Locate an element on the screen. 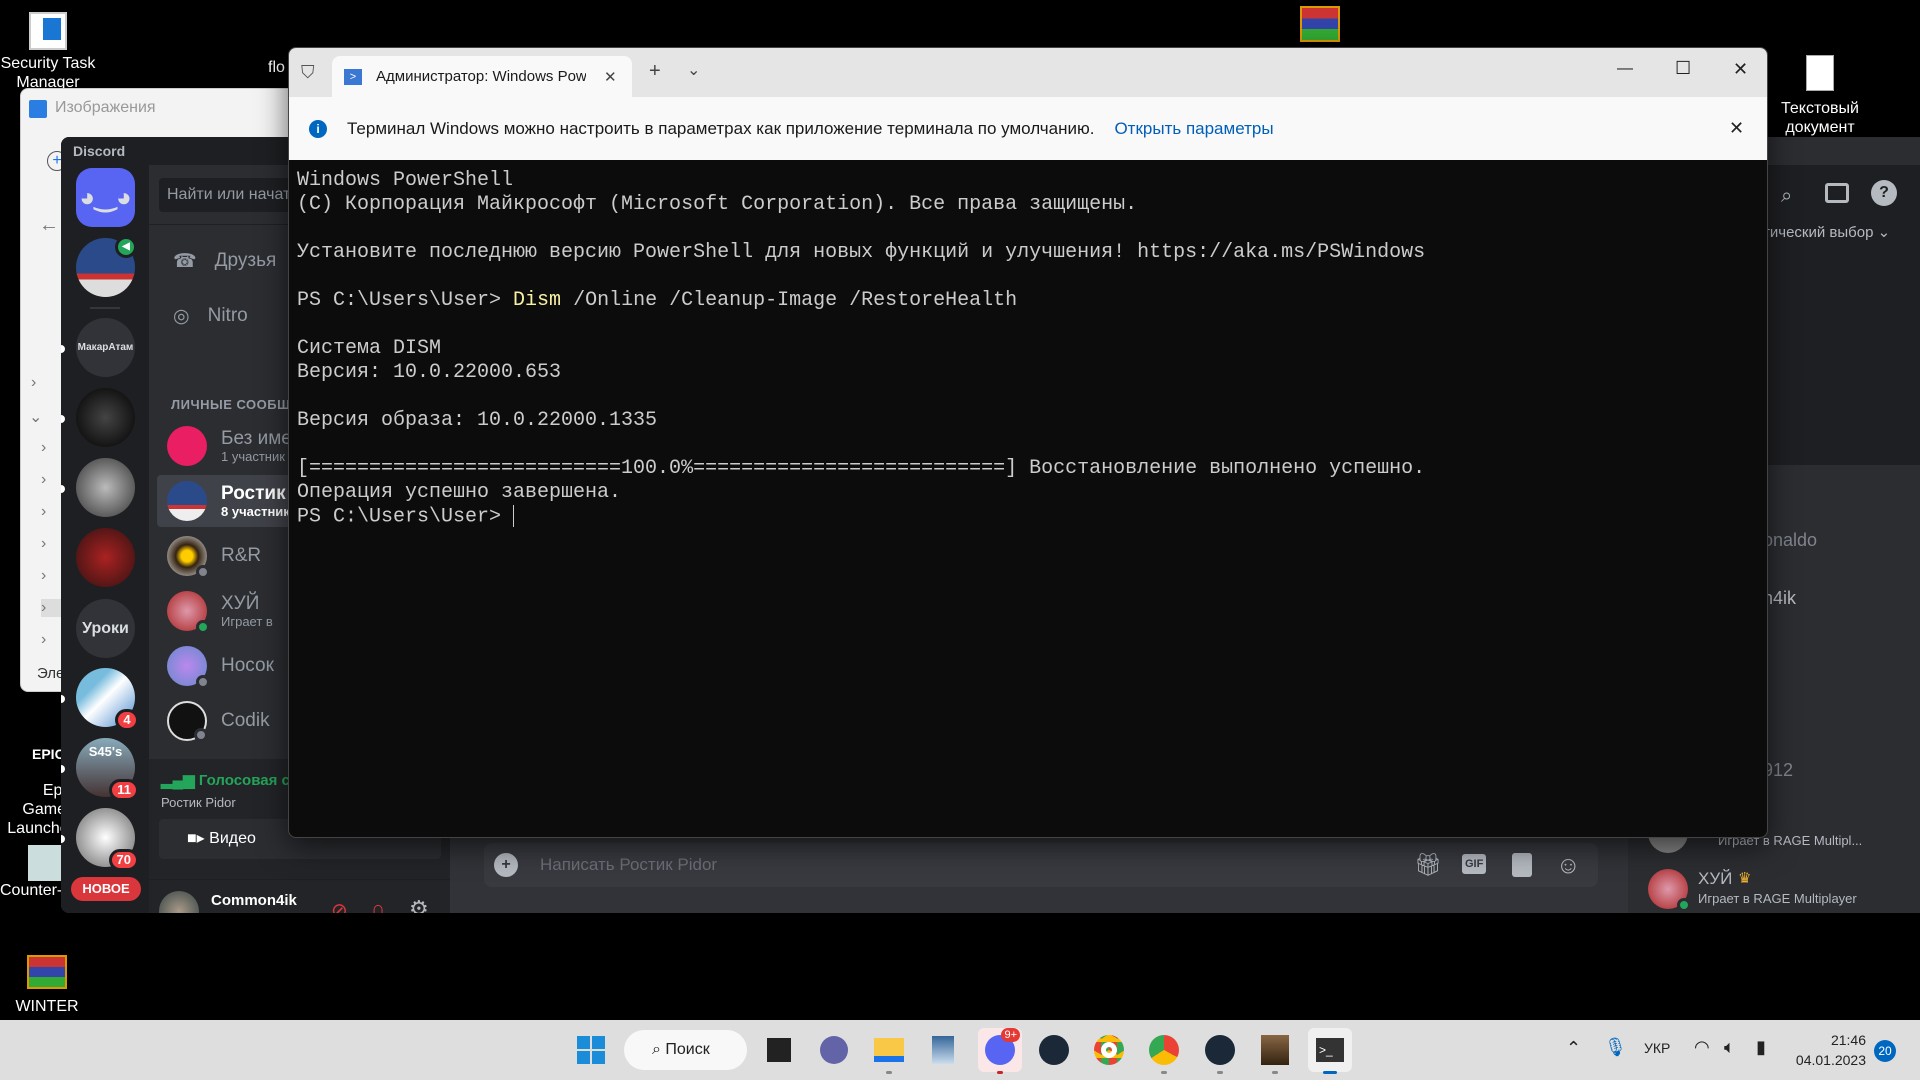 Image resolution: width=1920 pixels, height=1080 pixels. friends-icon: ☎ is located at coordinates (185, 261).